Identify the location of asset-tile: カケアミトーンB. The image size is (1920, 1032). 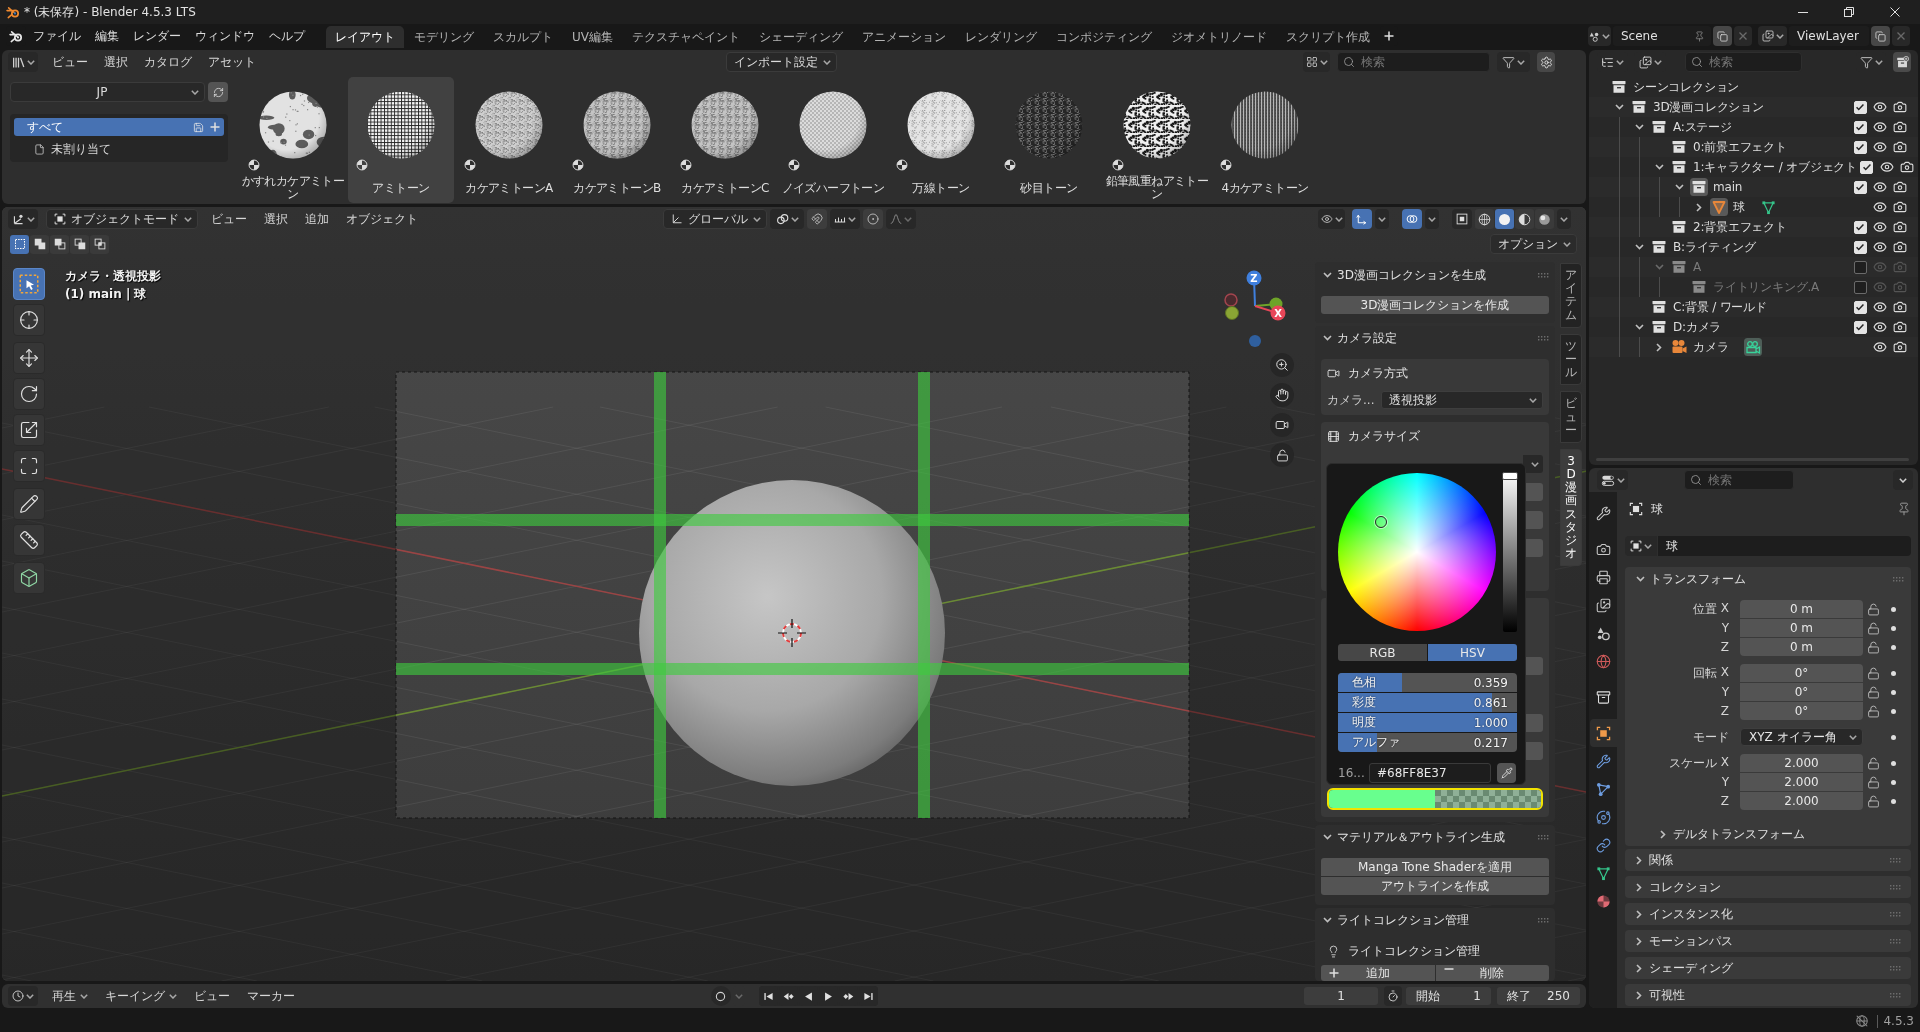
(617, 140).